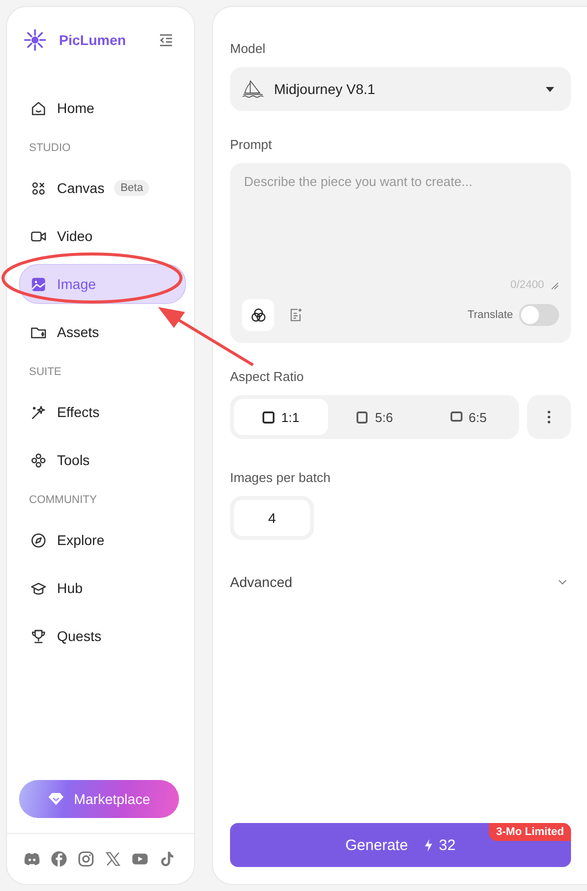 The width and height of the screenshot is (587, 891). I want to click on nav-item: Video, so click(102, 236).